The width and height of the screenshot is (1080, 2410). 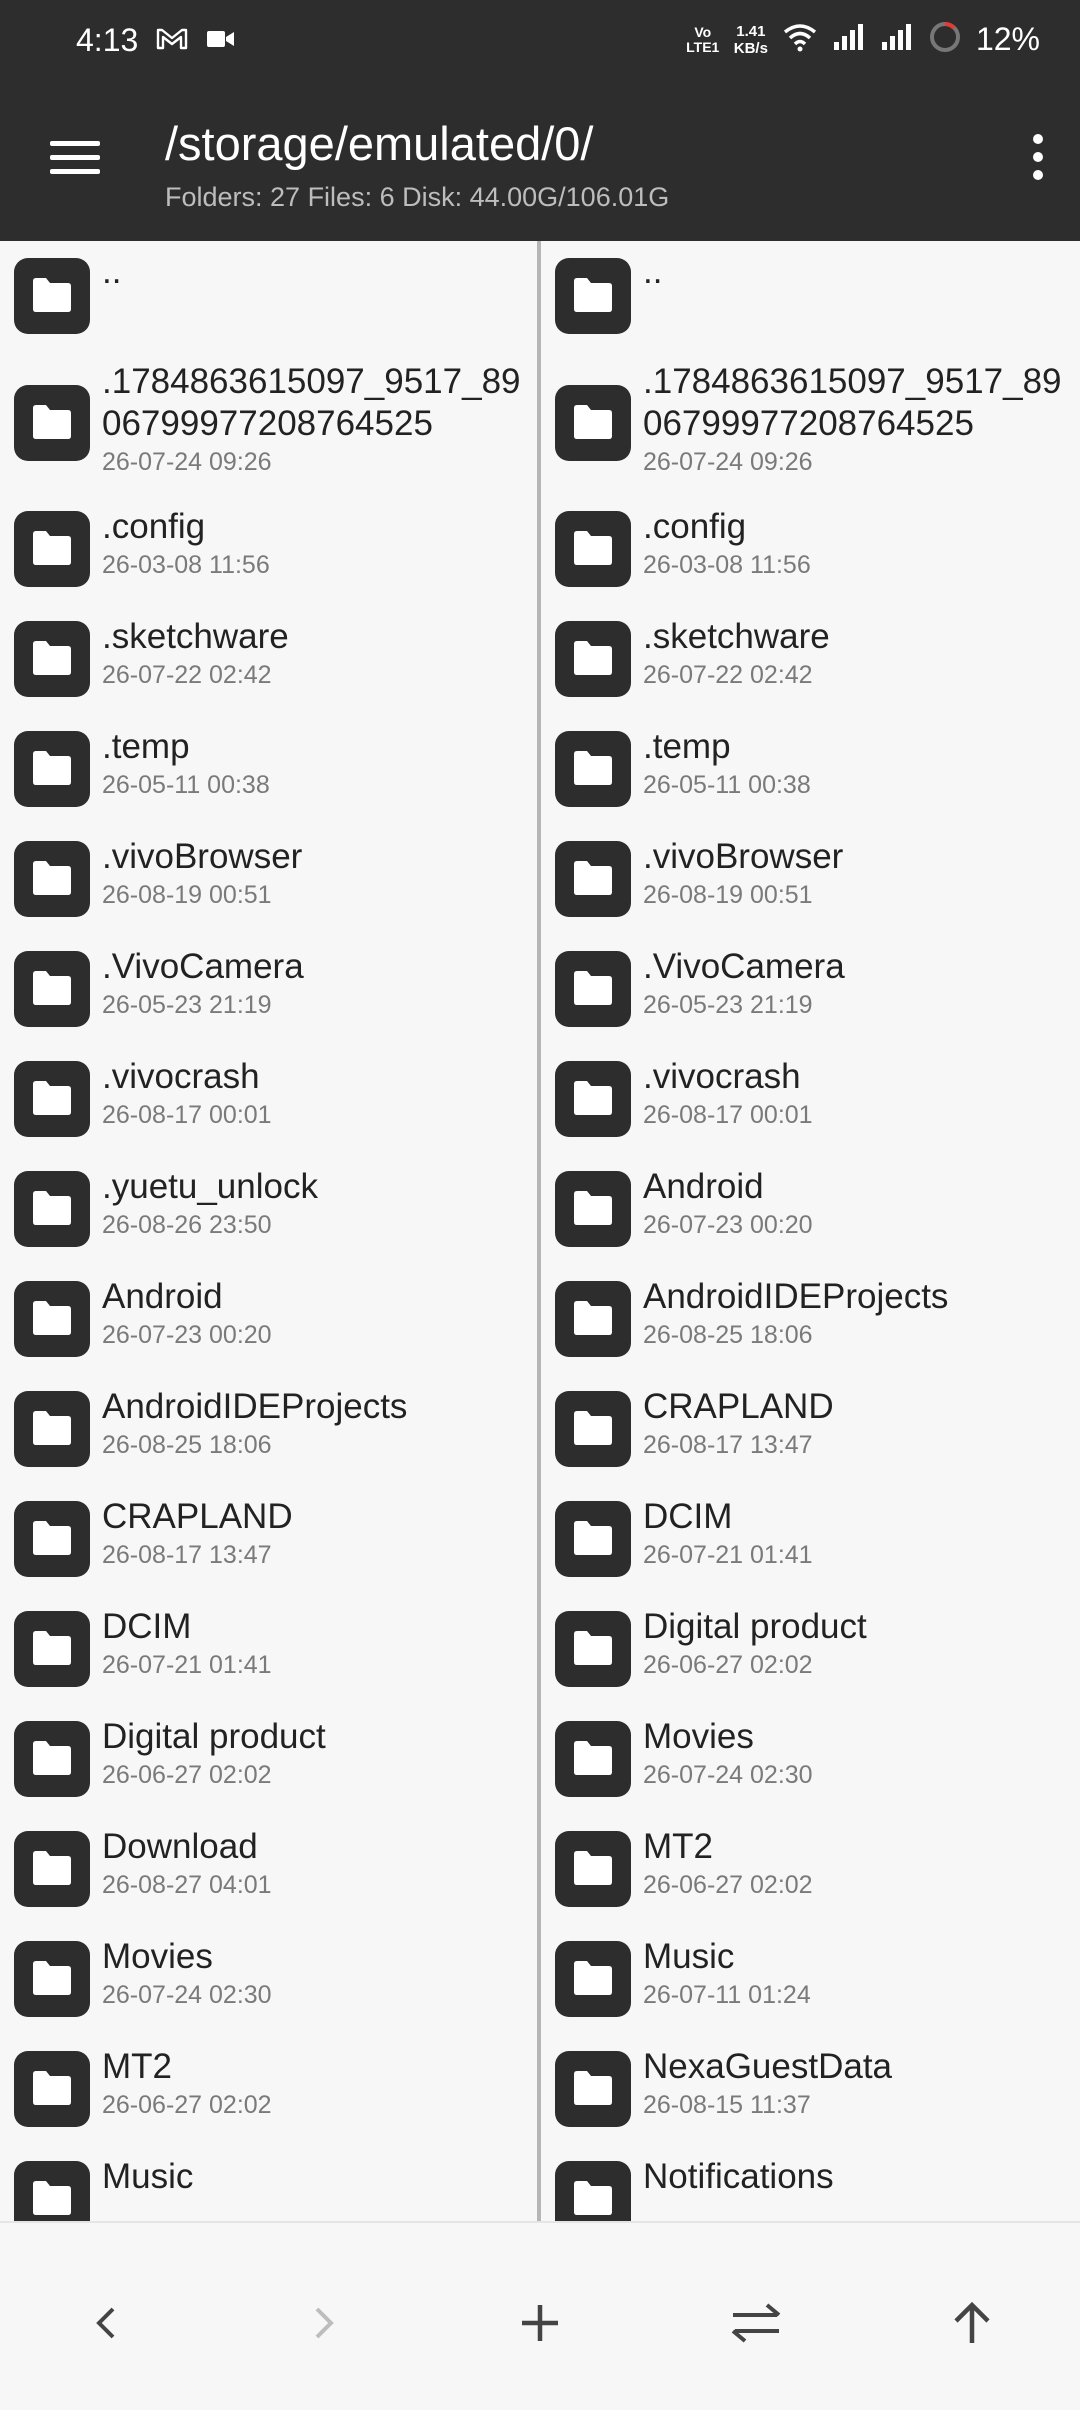 I want to click on folder-name: .1784863615097_9517_8906799977208764525, so click(x=852, y=402).